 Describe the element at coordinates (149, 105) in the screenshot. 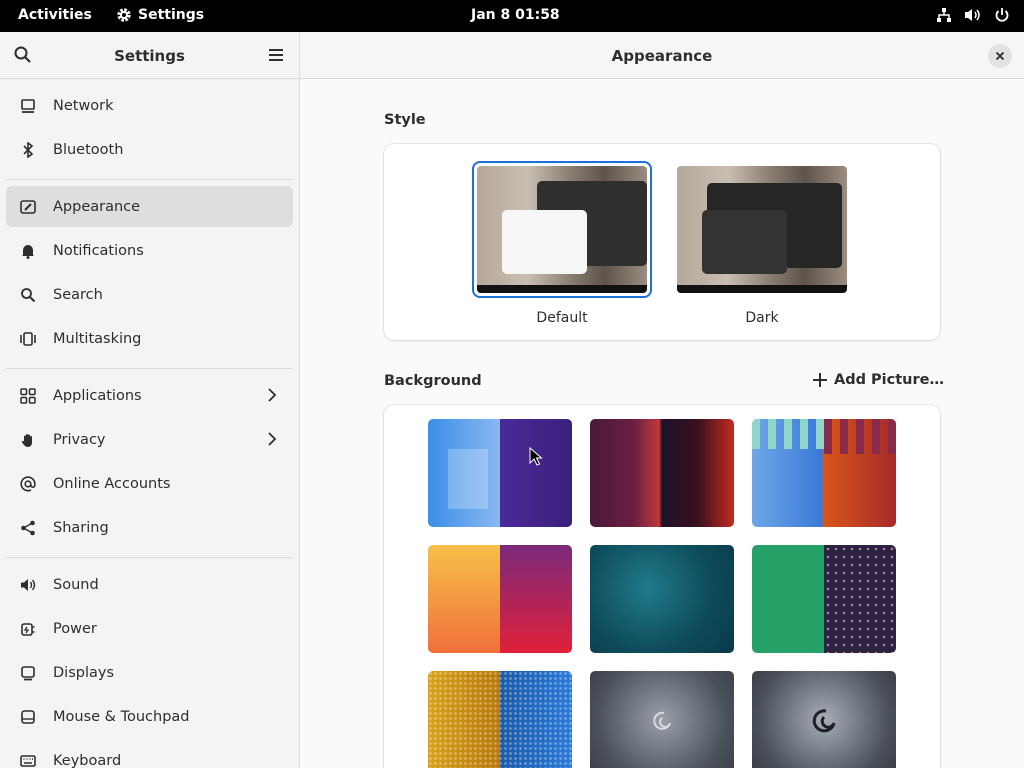

I see `sidebar-item-network: Network` at that location.